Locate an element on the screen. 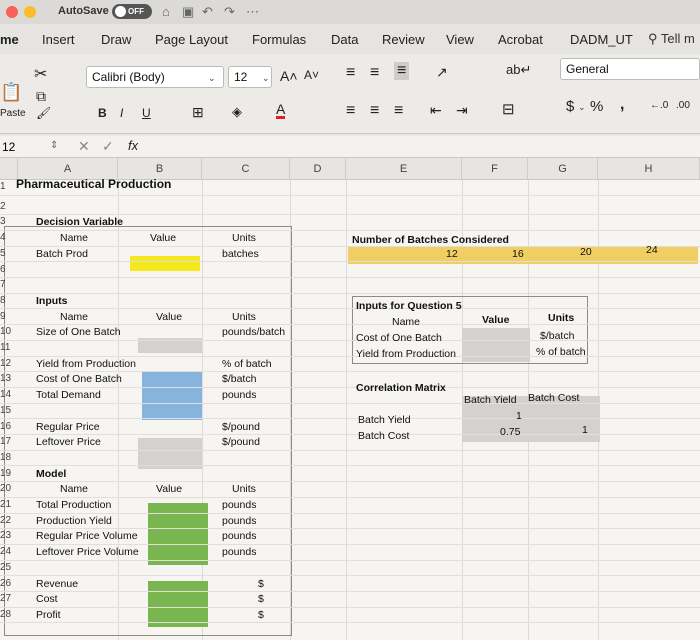 The image size is (700, 640). cut-icon: ✂ is located at coordinates (40, 74).